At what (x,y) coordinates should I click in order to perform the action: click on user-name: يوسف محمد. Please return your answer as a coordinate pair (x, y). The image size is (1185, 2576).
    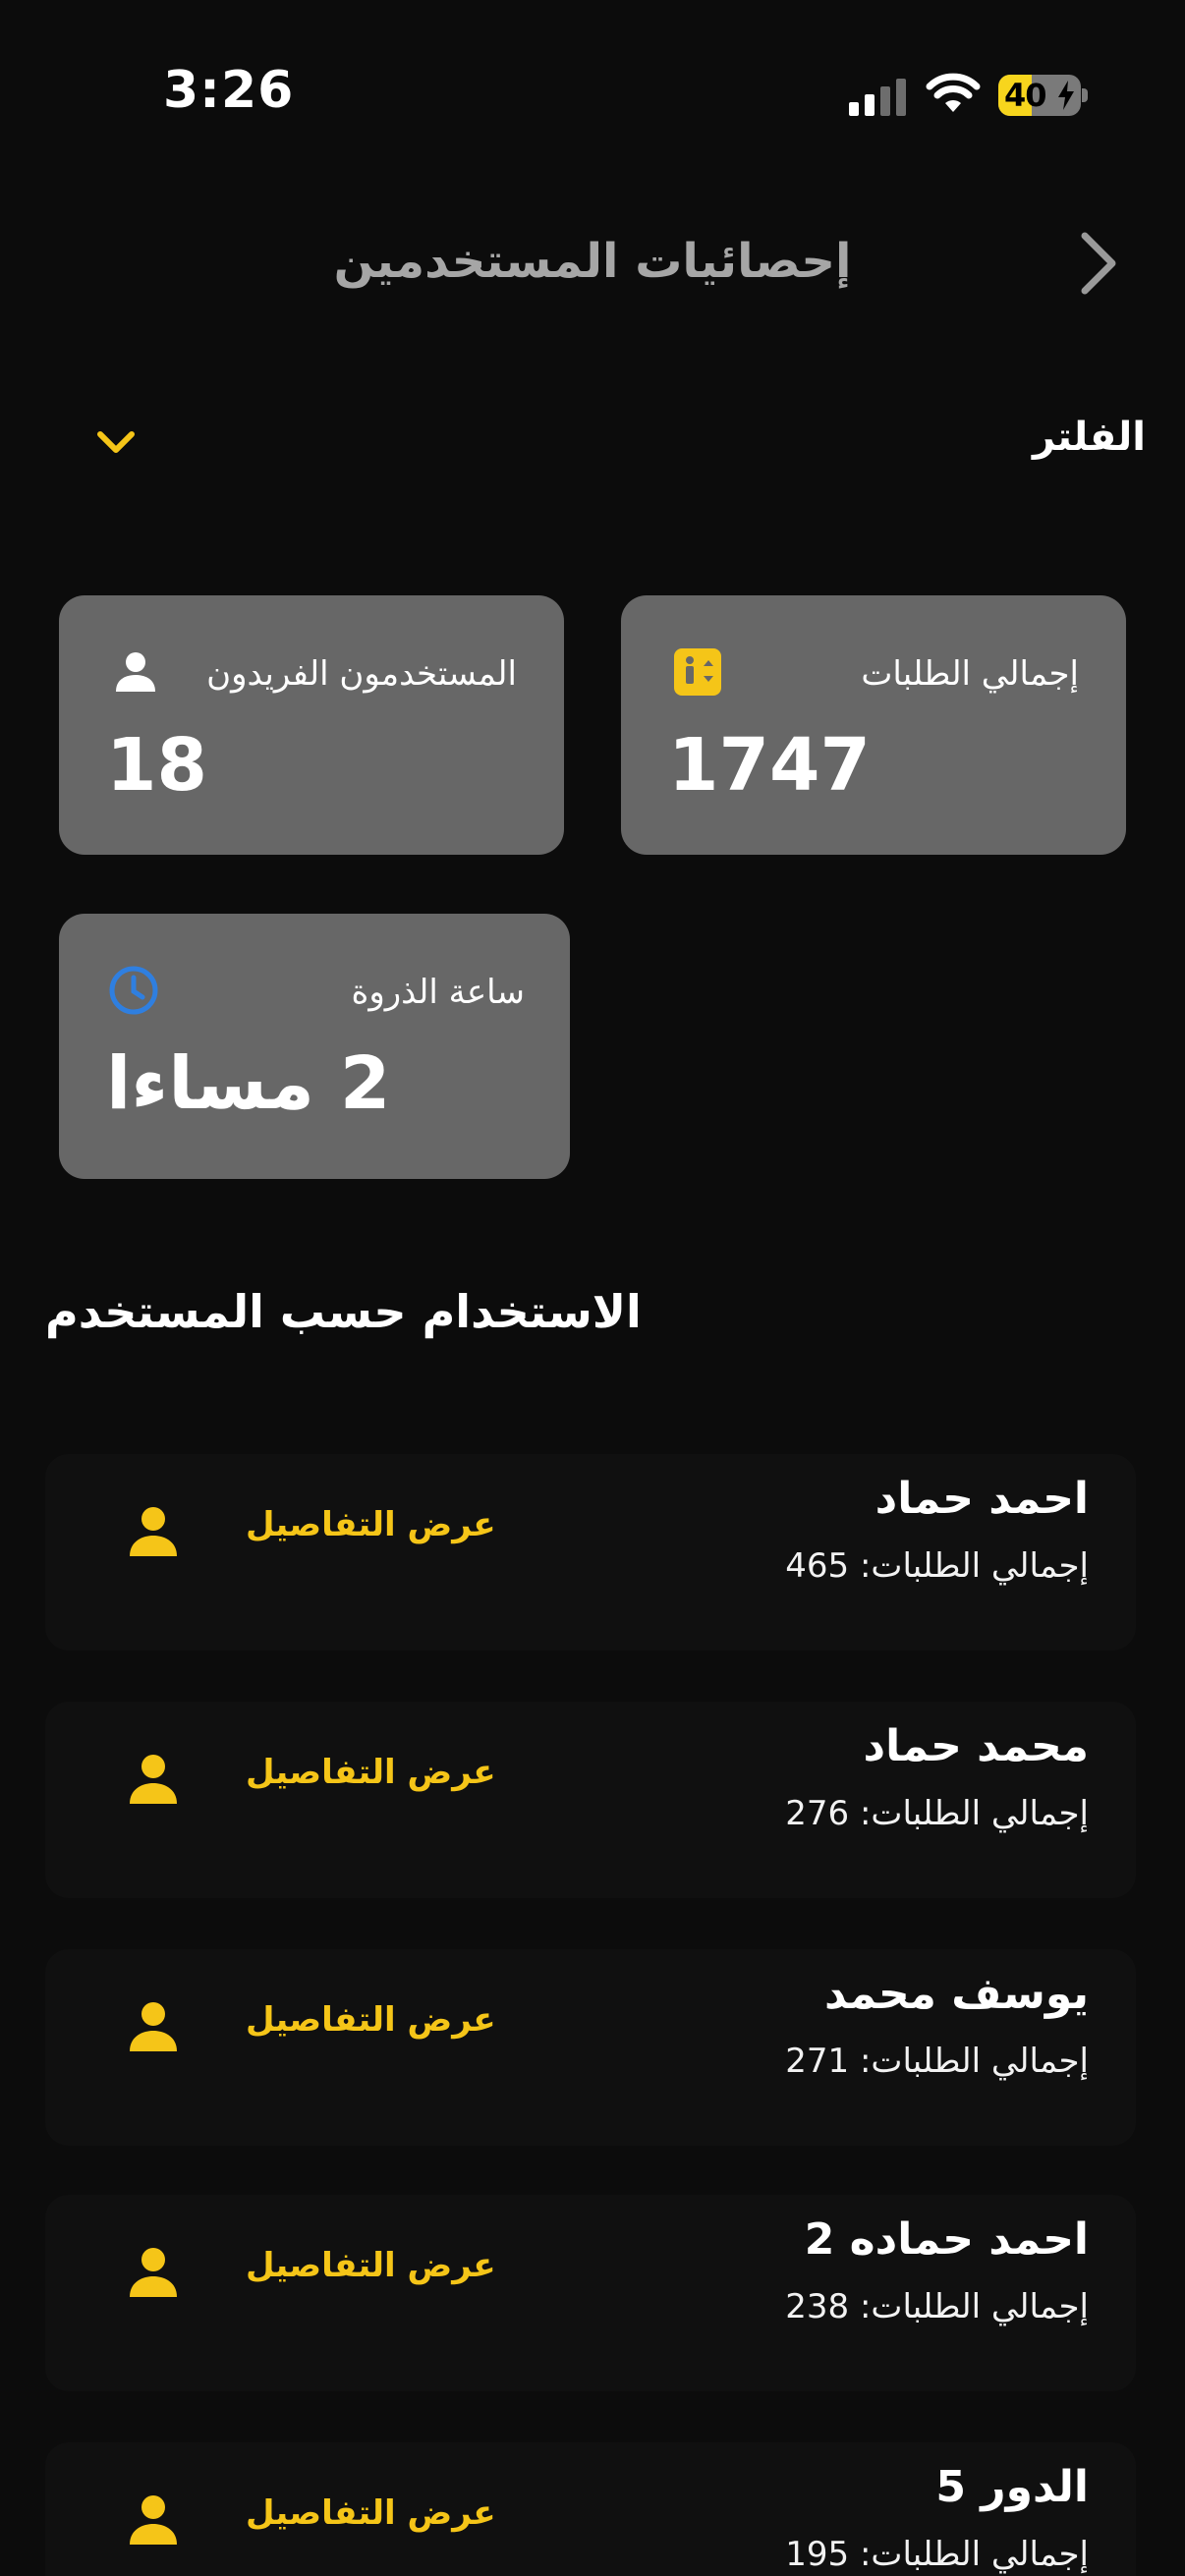
    Looking at the image, I should click on (957, 1994).